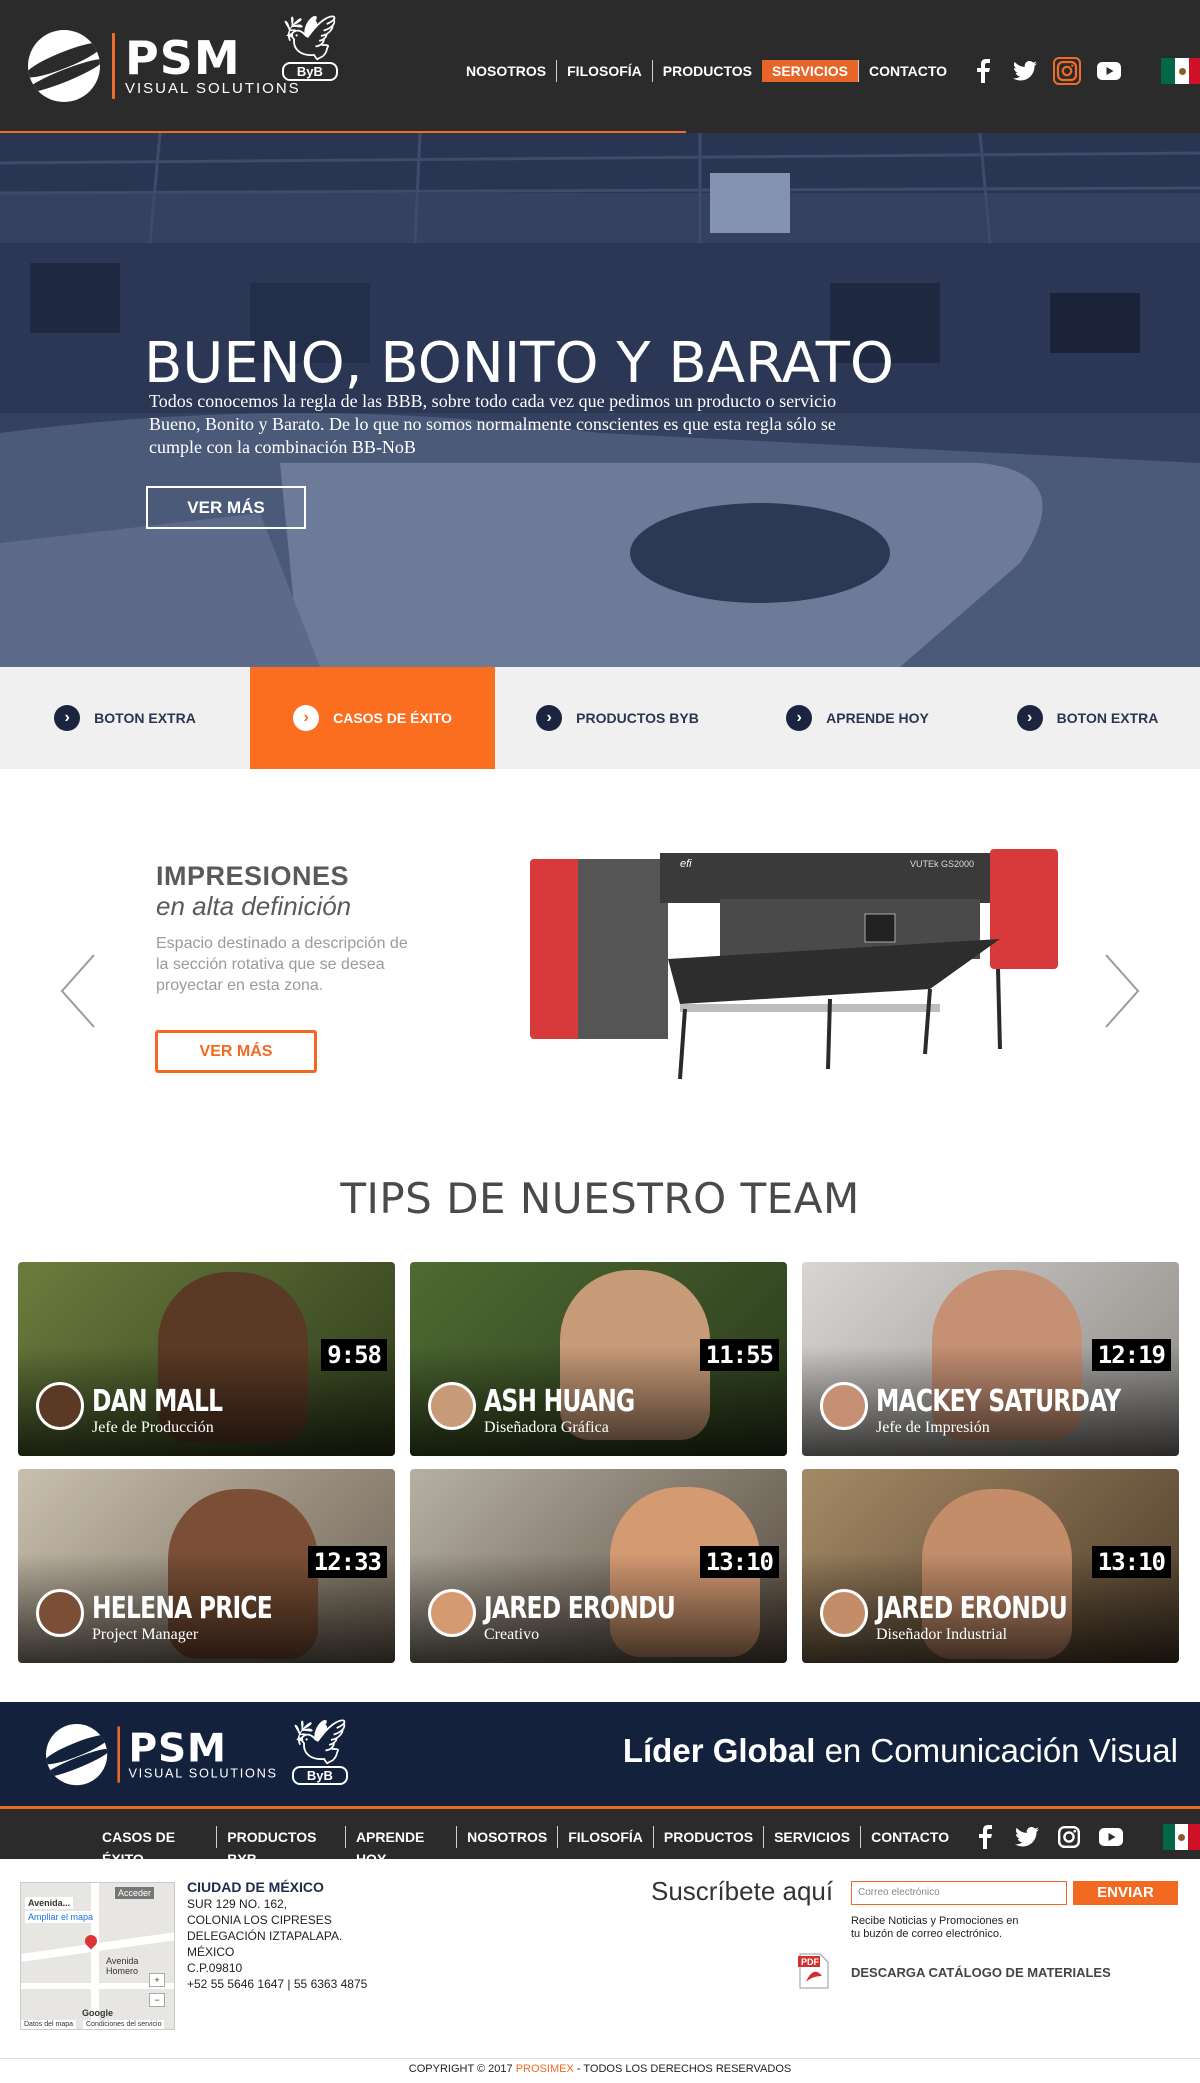  I want to click on pdf-icon: PDF, so click(814, 1971).